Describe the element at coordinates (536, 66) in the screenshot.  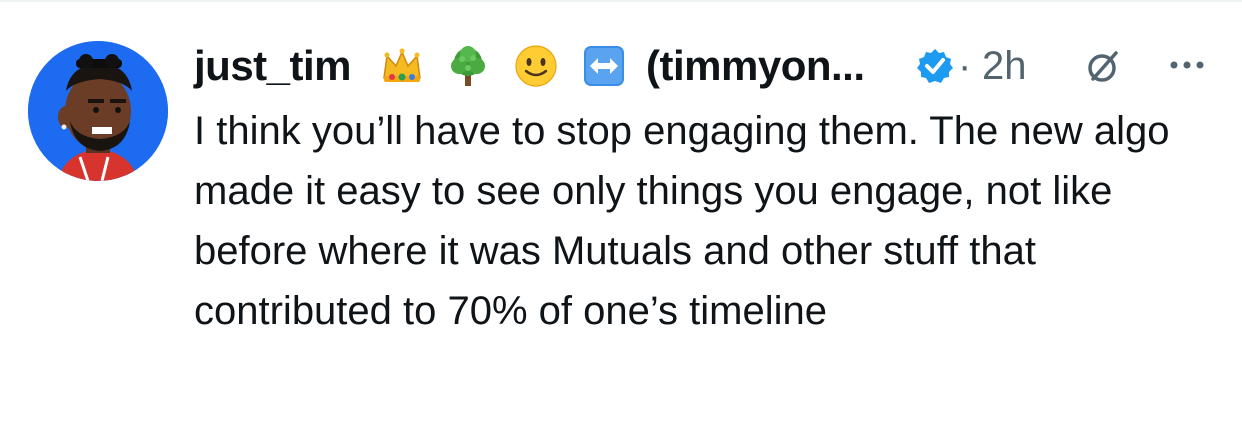
I see `smiling-face-emoji-icon` at that location.